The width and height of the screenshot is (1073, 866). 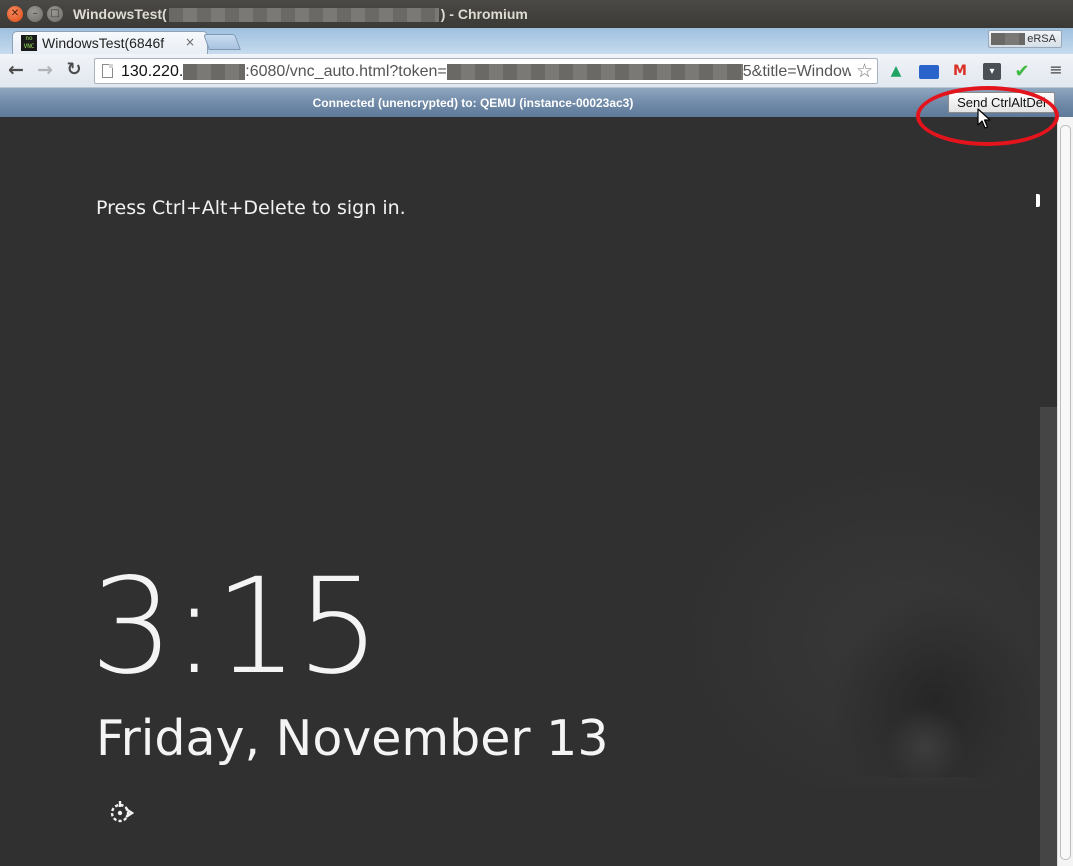 What do you see at coordinates (796, 71) in the screenshot?
I see `url-query-end: 5&title=Window` at bounding box center [796, 71].